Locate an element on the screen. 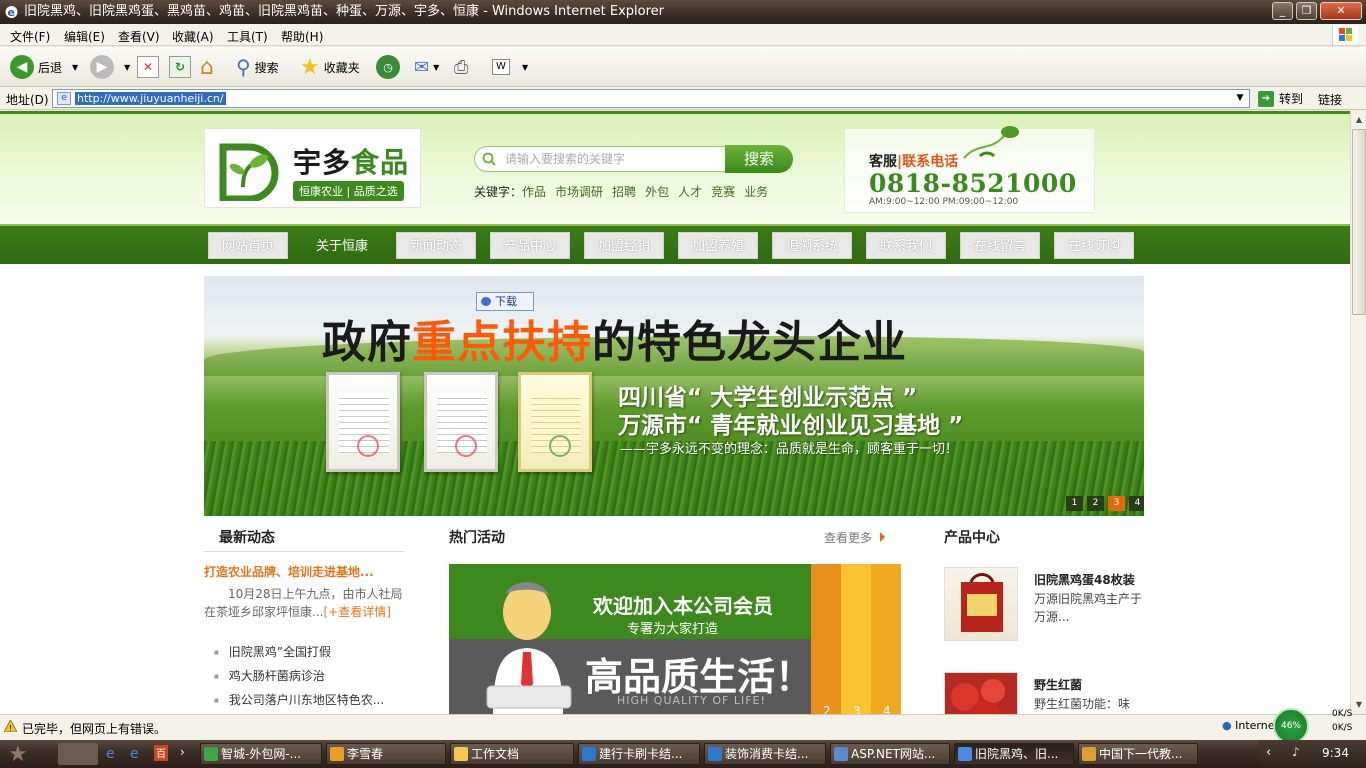  chevron-left-icon: ‹ is located at coordinates (1268, 752).